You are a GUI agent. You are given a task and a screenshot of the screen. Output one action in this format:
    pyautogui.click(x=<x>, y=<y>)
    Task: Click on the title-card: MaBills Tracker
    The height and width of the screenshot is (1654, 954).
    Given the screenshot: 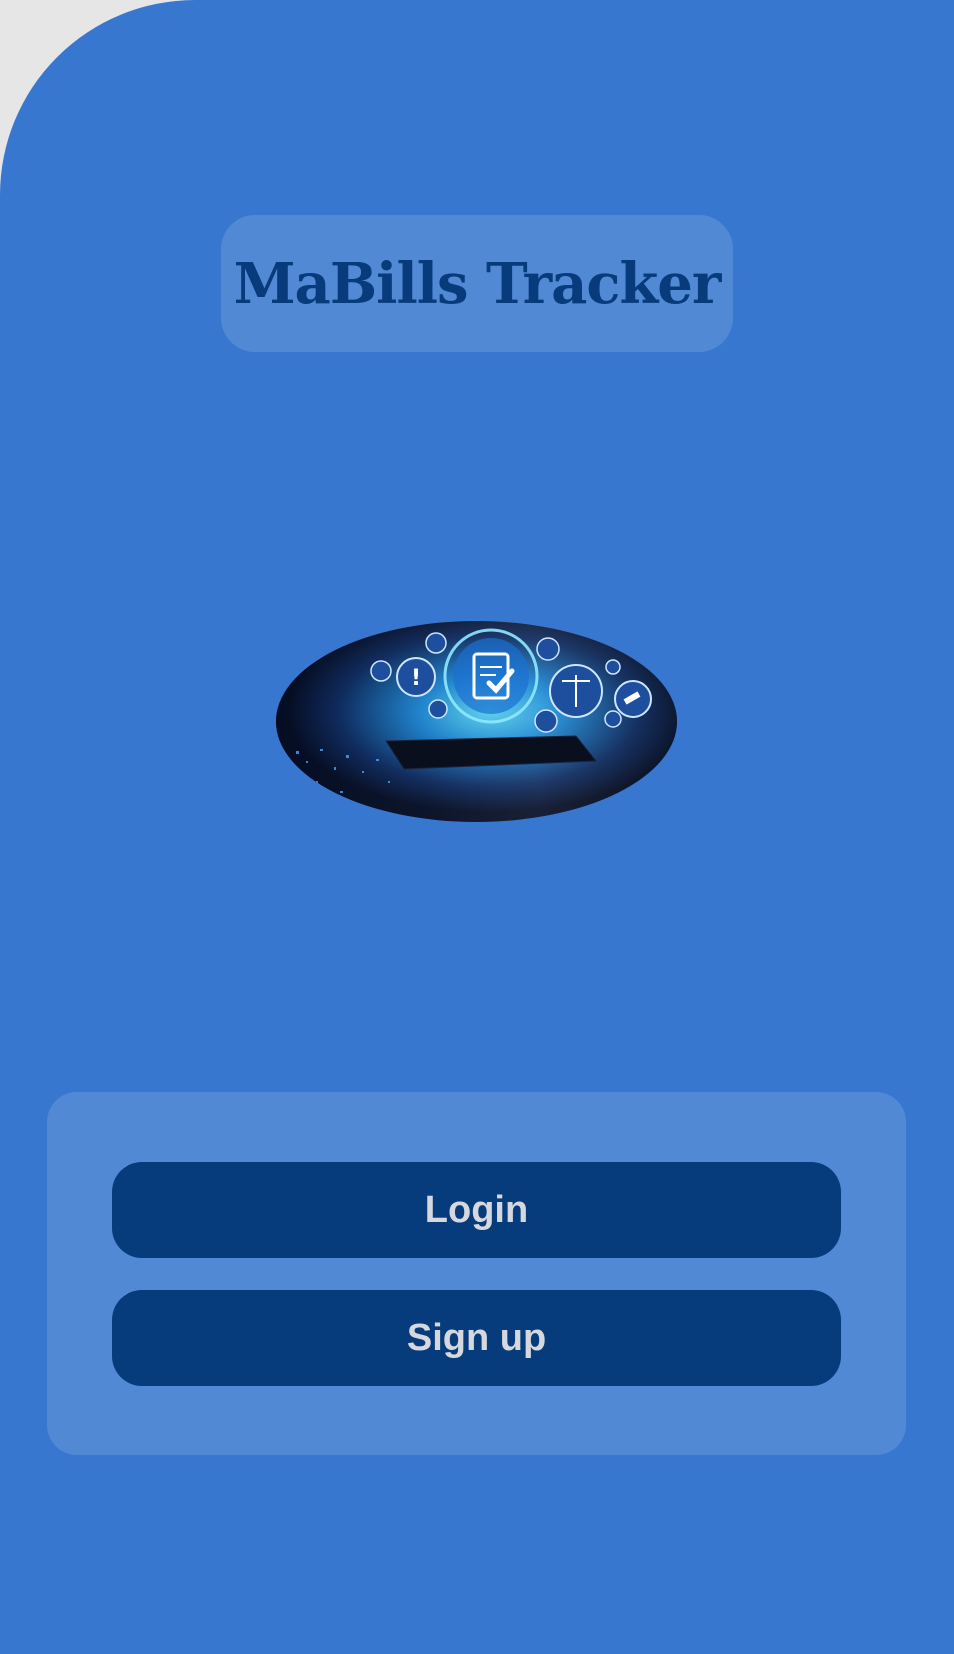 What is the action you would take?
    pyautogui.click(x=477, y=283)
    